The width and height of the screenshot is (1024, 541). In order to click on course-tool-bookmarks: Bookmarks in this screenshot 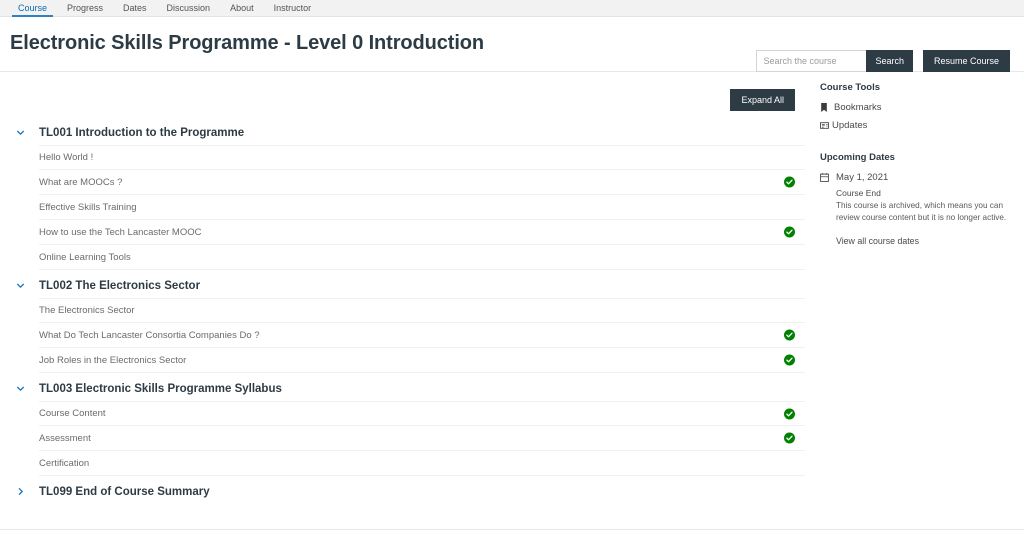, I will do `click(920, 107)`.